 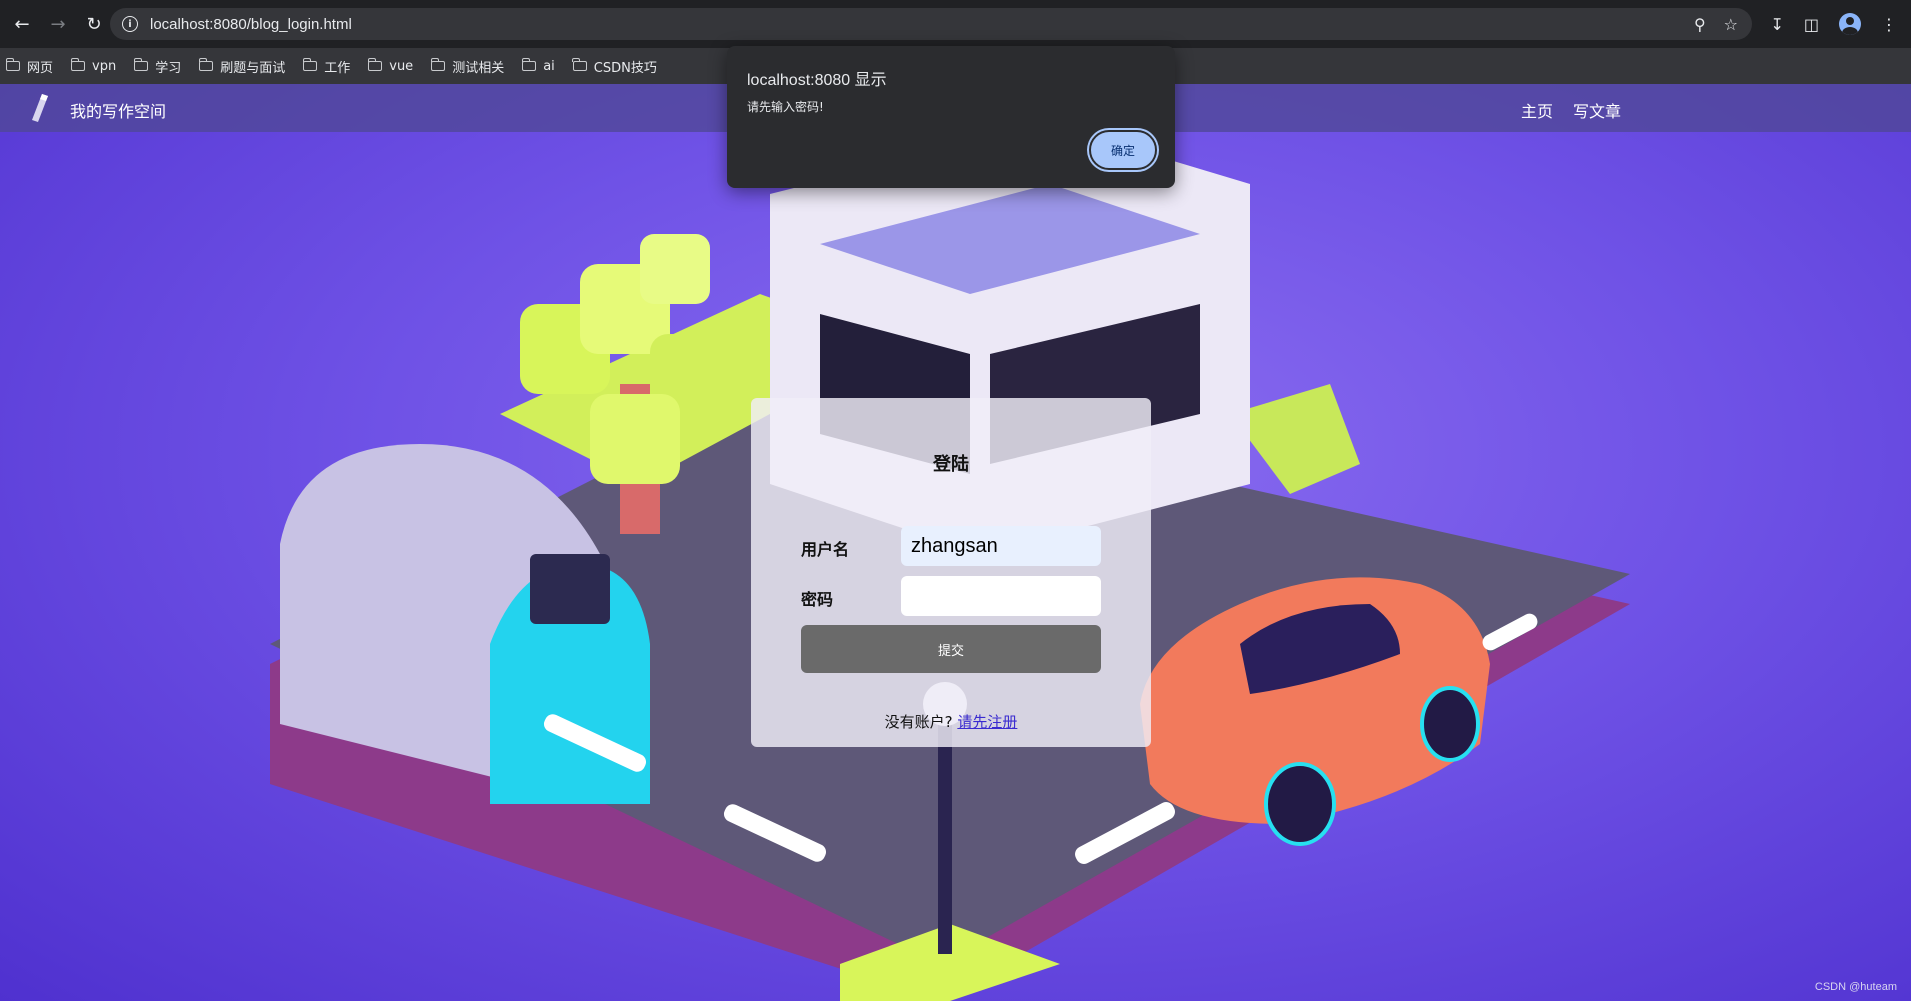 I want to click on username-input, so click(x=1001, y=546).